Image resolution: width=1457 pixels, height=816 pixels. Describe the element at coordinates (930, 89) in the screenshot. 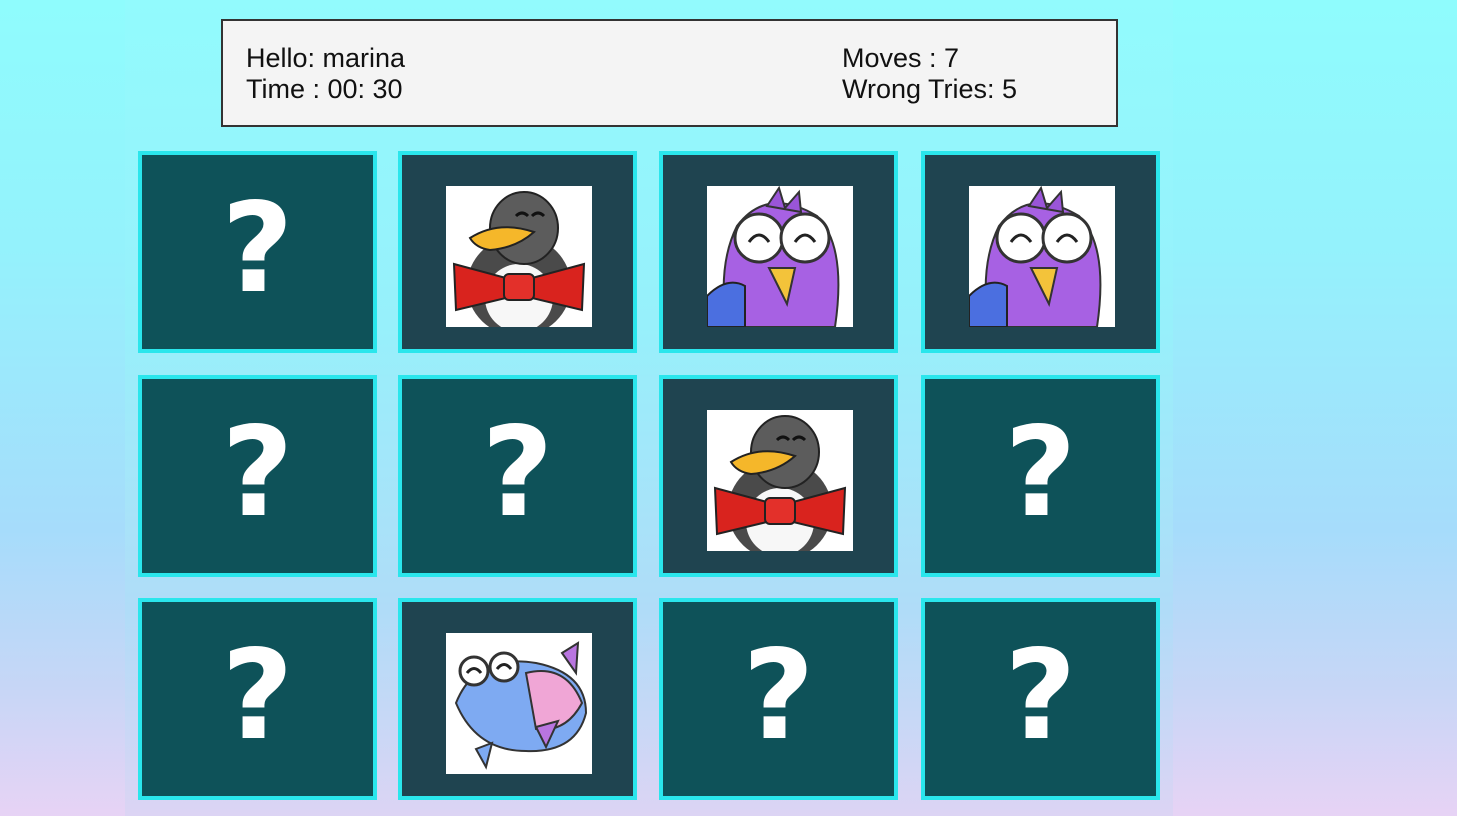

I see `wrong-tries-counter: Wrong Tries: 5` at that location.